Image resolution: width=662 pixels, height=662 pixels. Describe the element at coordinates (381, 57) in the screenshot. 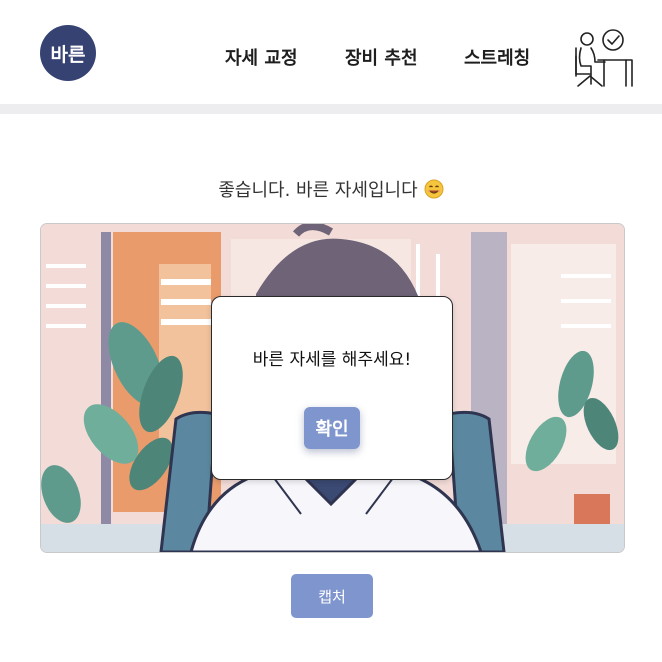

I see `nav-equipment-recommendation: 장비 추천` at that location.